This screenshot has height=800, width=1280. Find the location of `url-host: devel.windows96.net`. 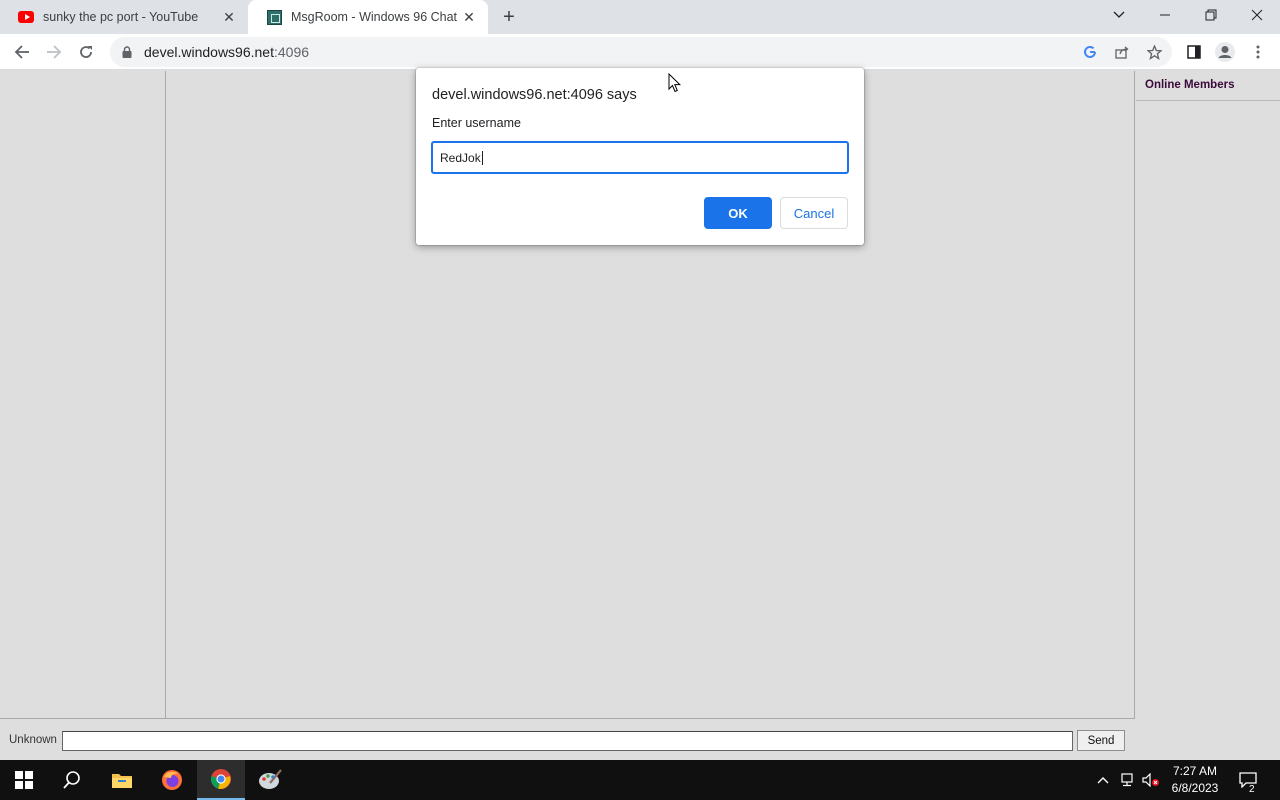

url-host: devel.windows96.net is located at coordinates (209, 52).